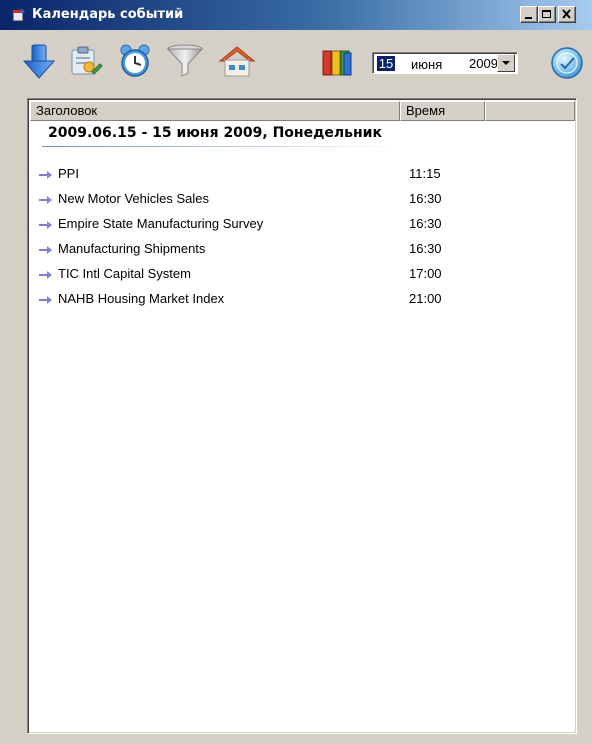  I want to click on table-row: TIC Intl Capital System 17:00, so click(302, 278).